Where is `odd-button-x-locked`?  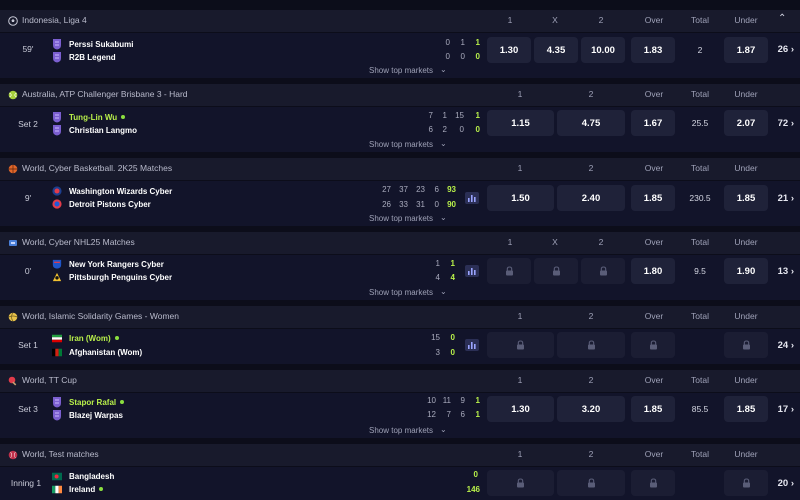 odd-button-x-locked is located at coordinates (556, 271).